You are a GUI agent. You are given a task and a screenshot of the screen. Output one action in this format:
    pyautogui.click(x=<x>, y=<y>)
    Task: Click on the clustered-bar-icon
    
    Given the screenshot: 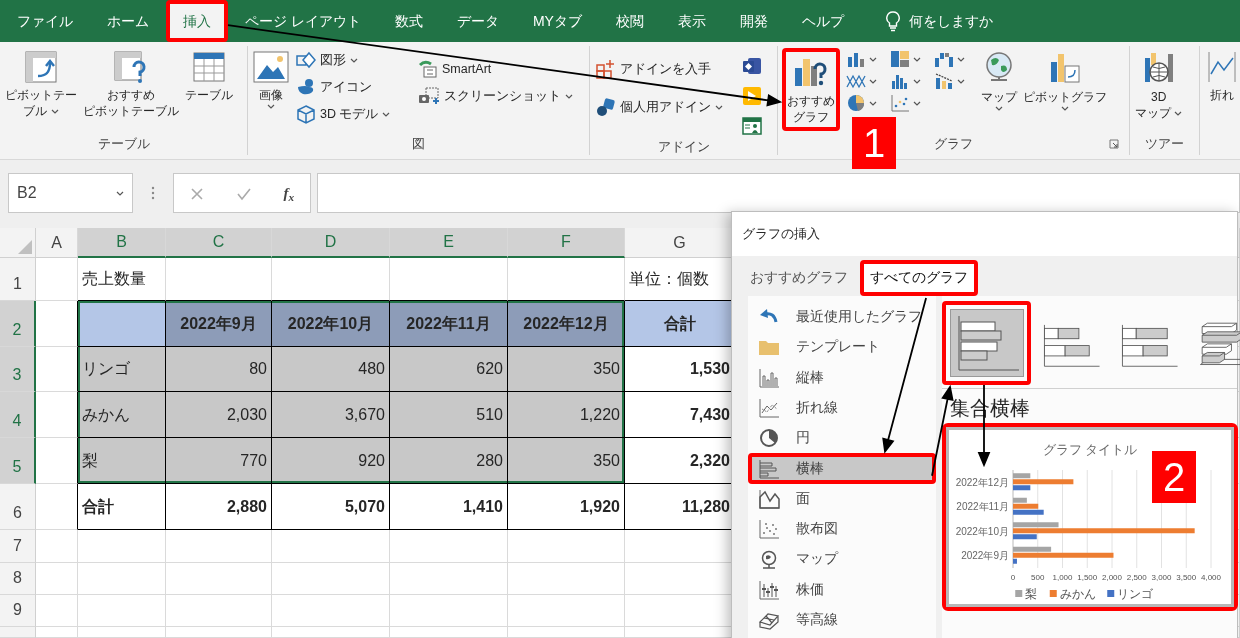 What is the action you would take?
    pyautogui.click(x=986, y=343)
    